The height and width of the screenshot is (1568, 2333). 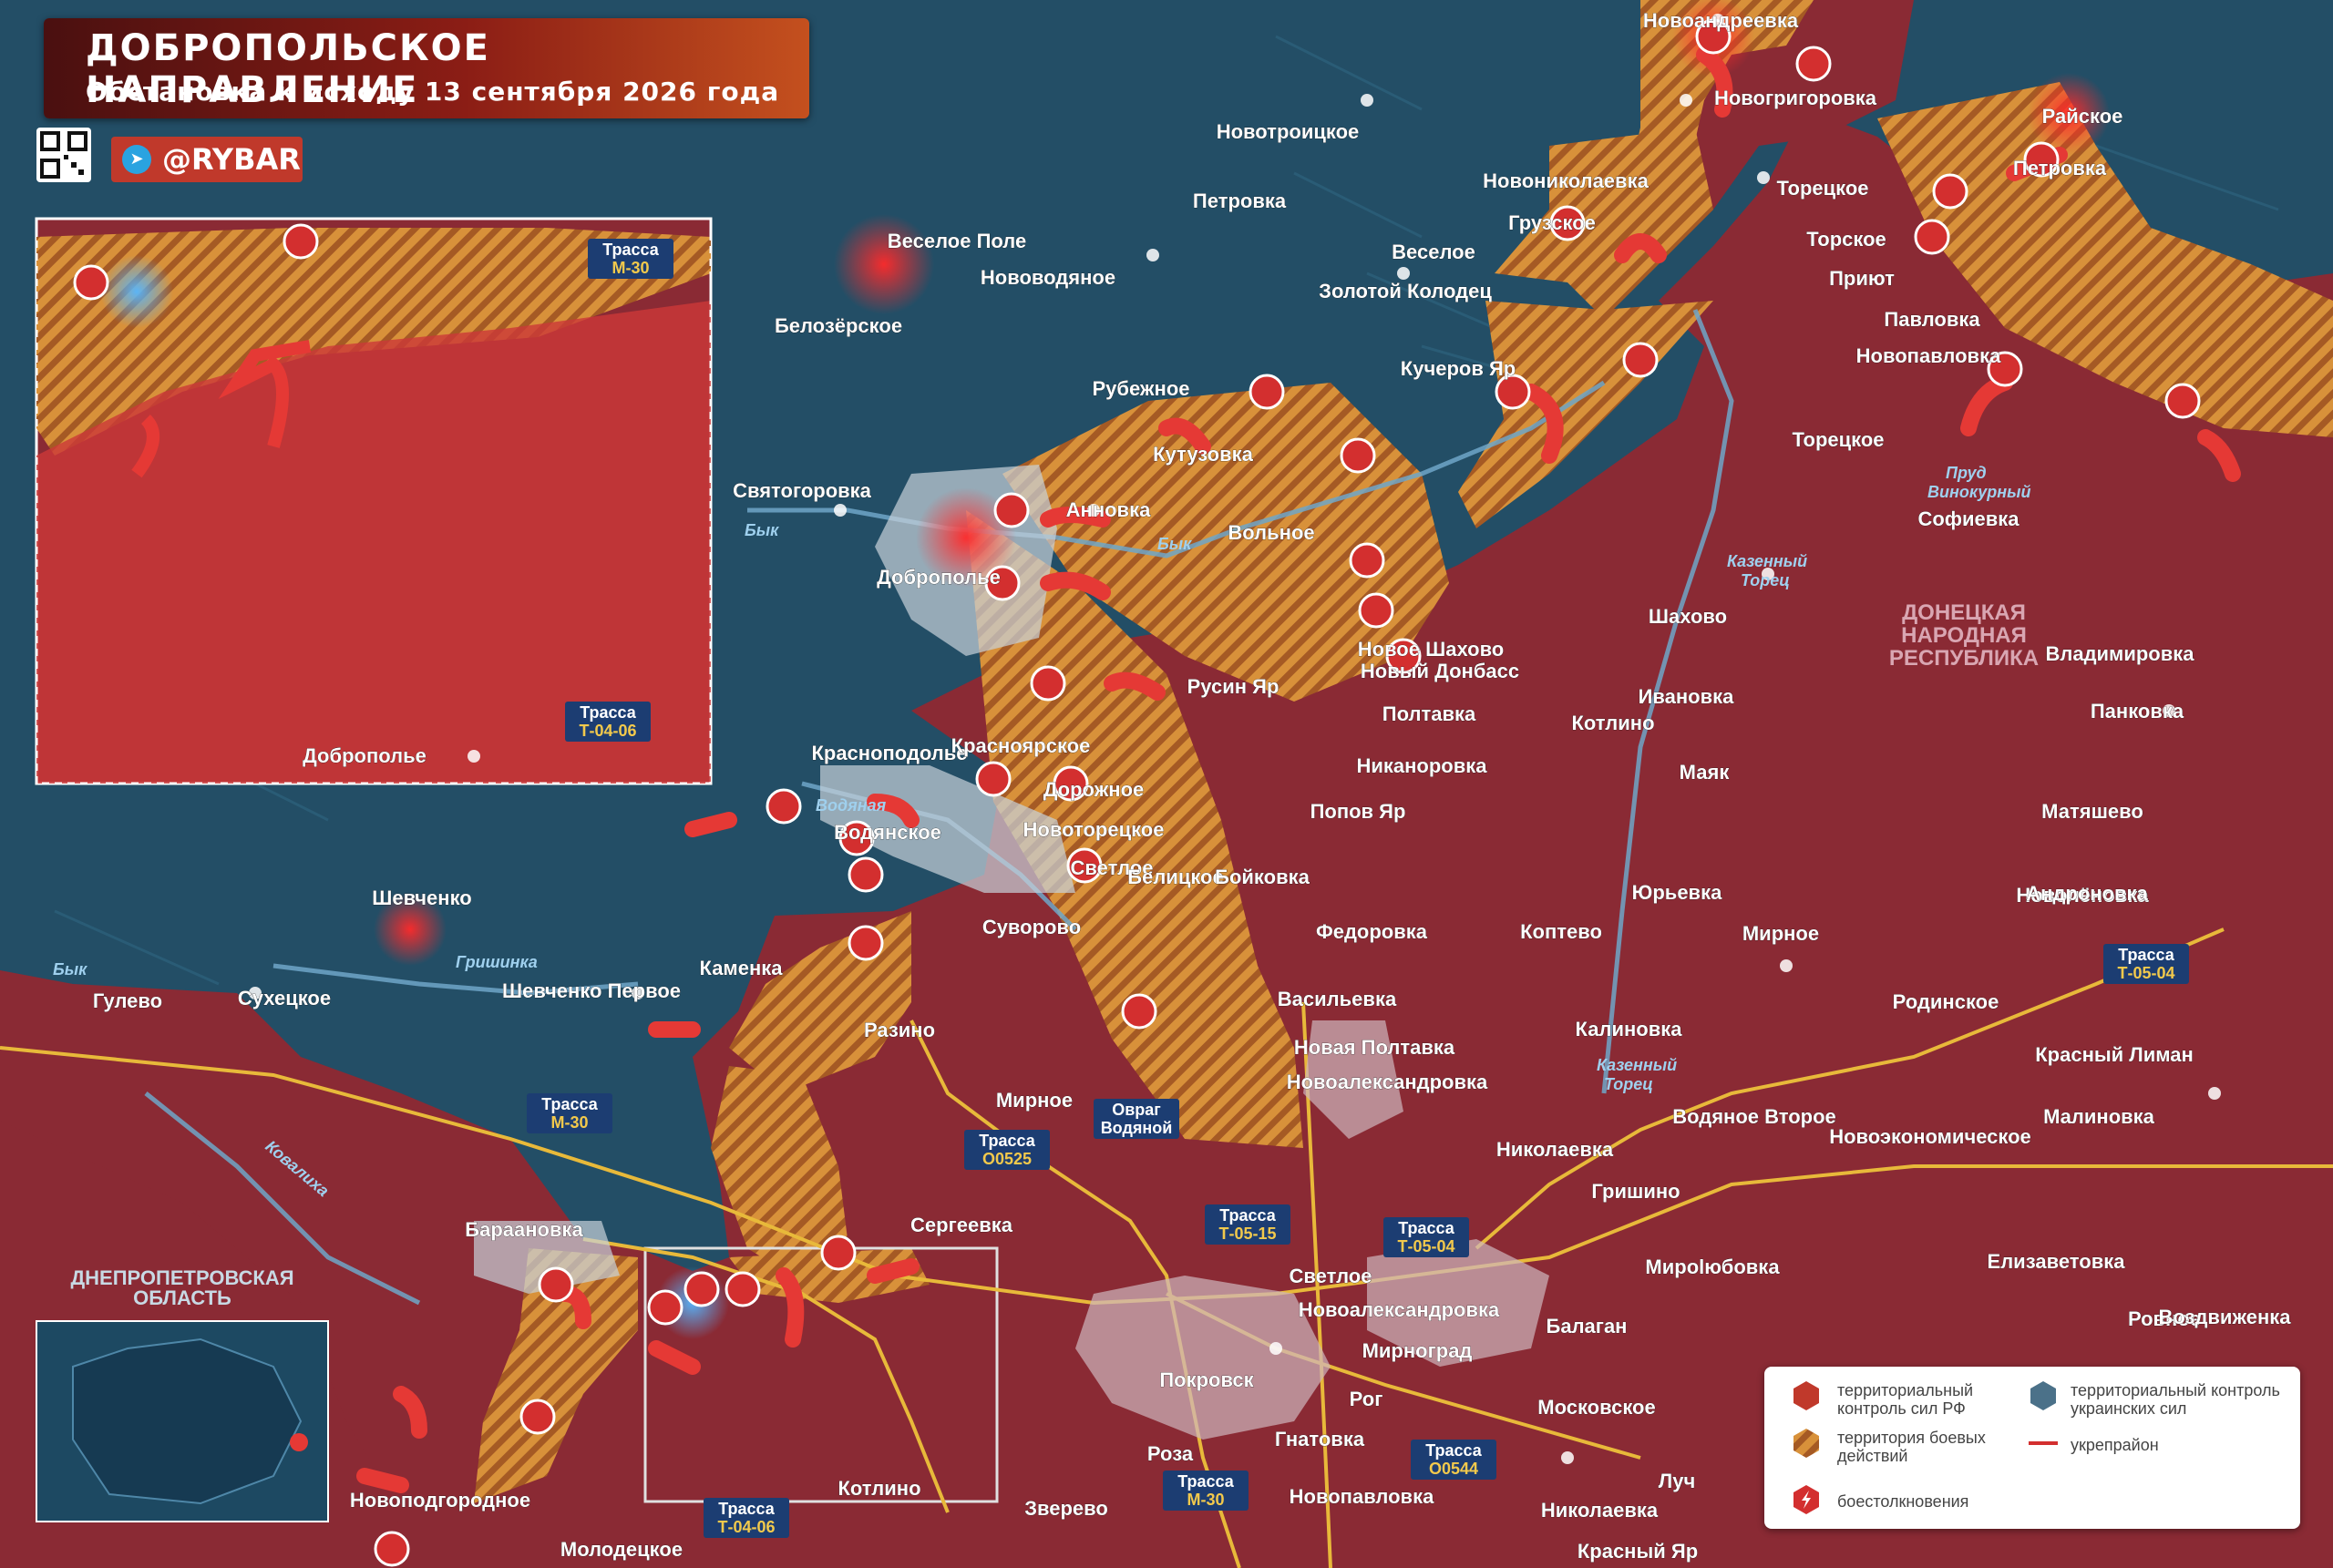 I want to click on settlement-label: Анновка, so click(x=1108, y=509).